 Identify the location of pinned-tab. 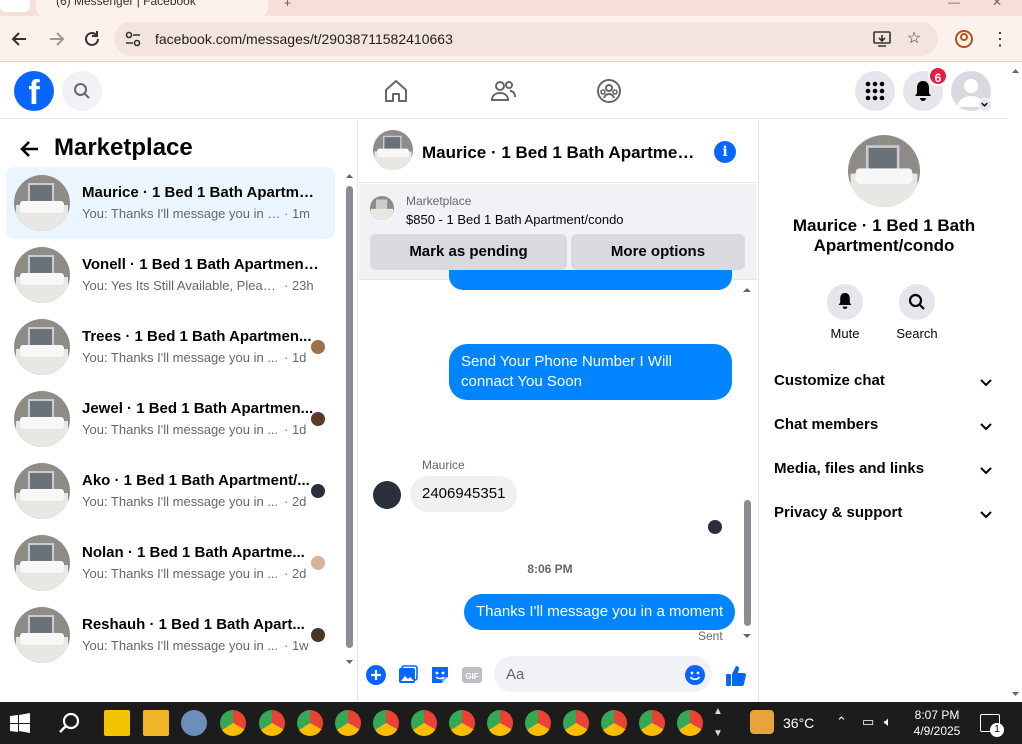
(15, 6).